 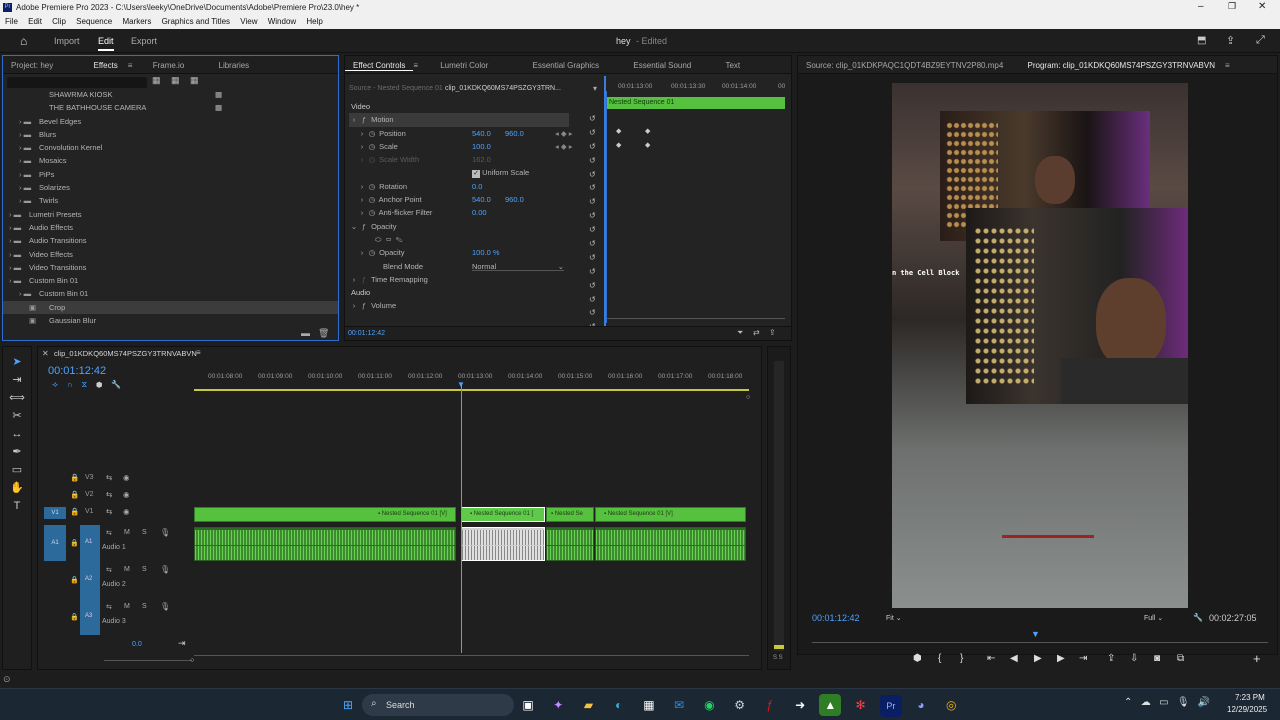 What do you see at coordinates (399, 239) in the screenshot?
I see `pen-mask-icon: ✎` at bounding box center [399, 239].